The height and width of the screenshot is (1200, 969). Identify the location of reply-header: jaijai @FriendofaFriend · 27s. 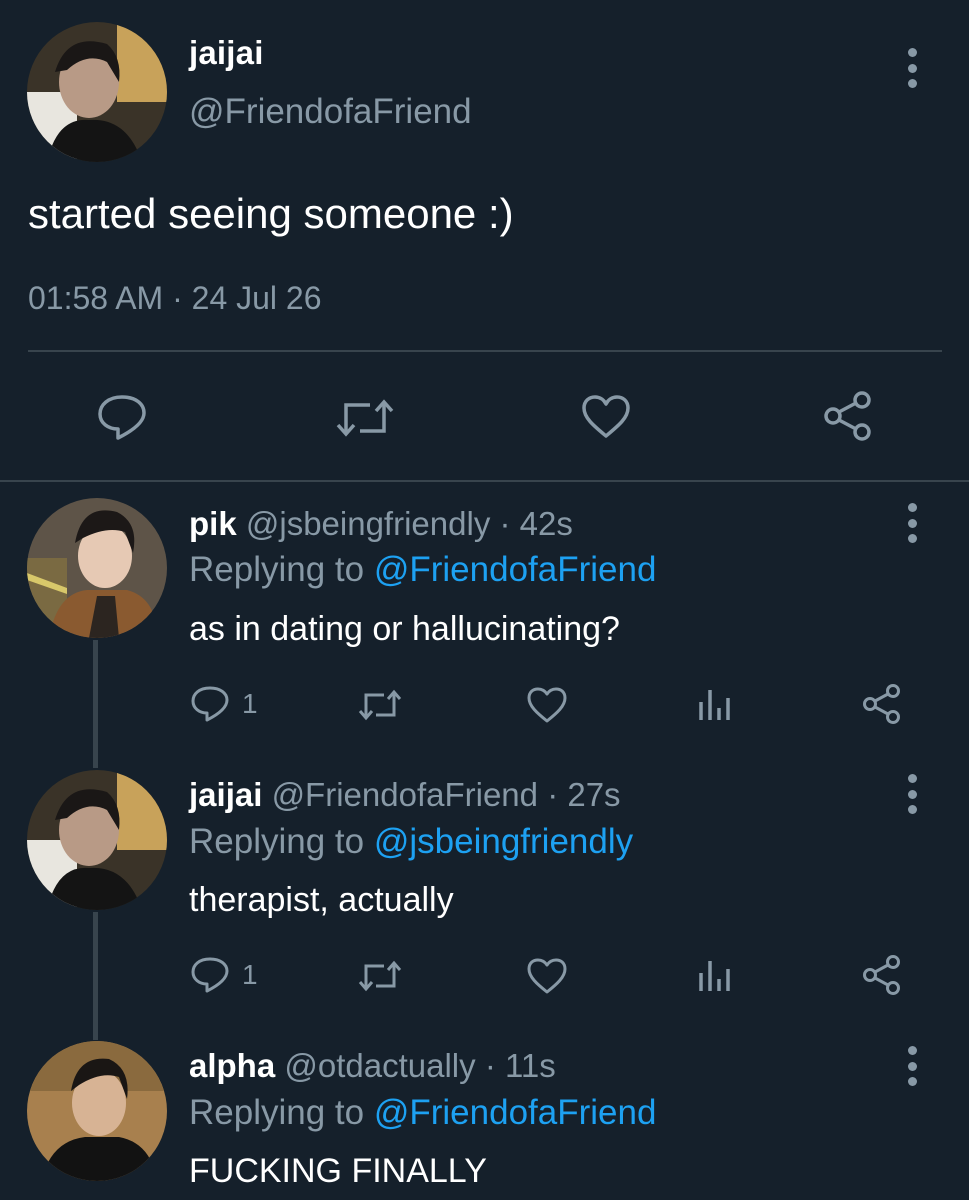
(405, 795).